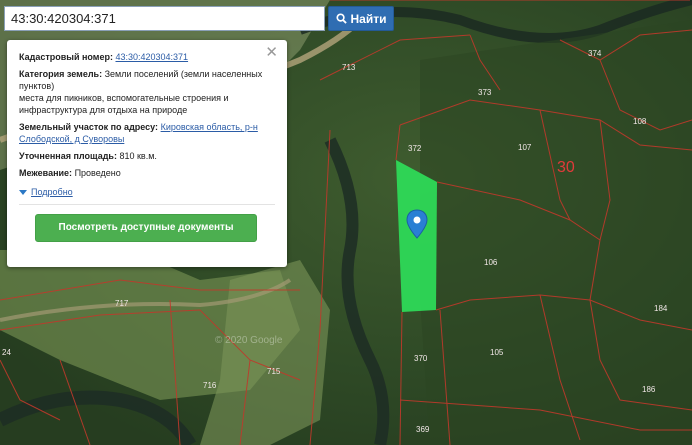 The height and width of the screenshot is (445, 692). I want to click on close-icon: ✕, so click(271, 52).